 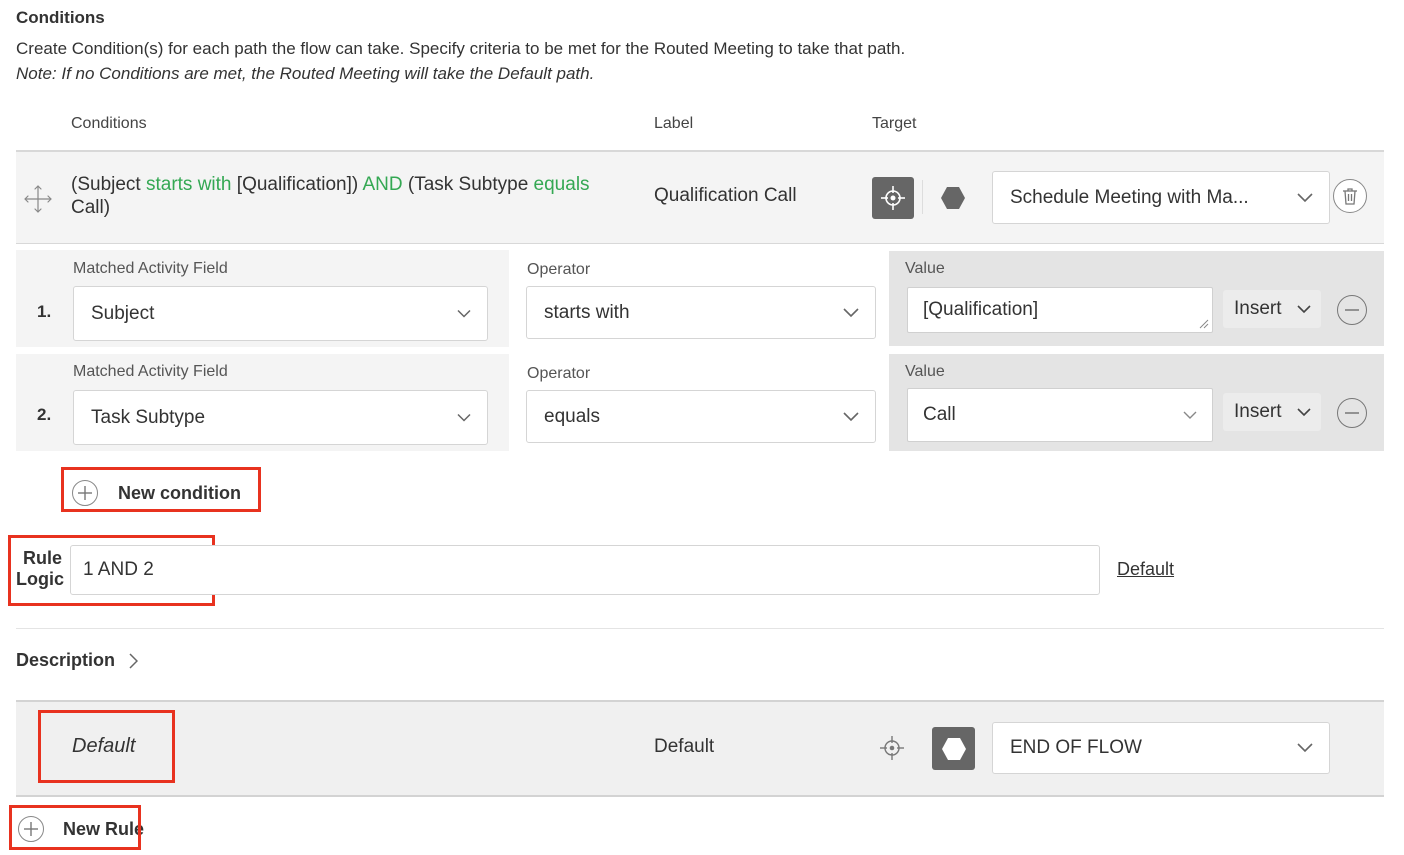 What do you see at coordinates (109, 123) in the screenshot?
I see `column-header-conditions: Conditions` at bounding box center [109, 123].